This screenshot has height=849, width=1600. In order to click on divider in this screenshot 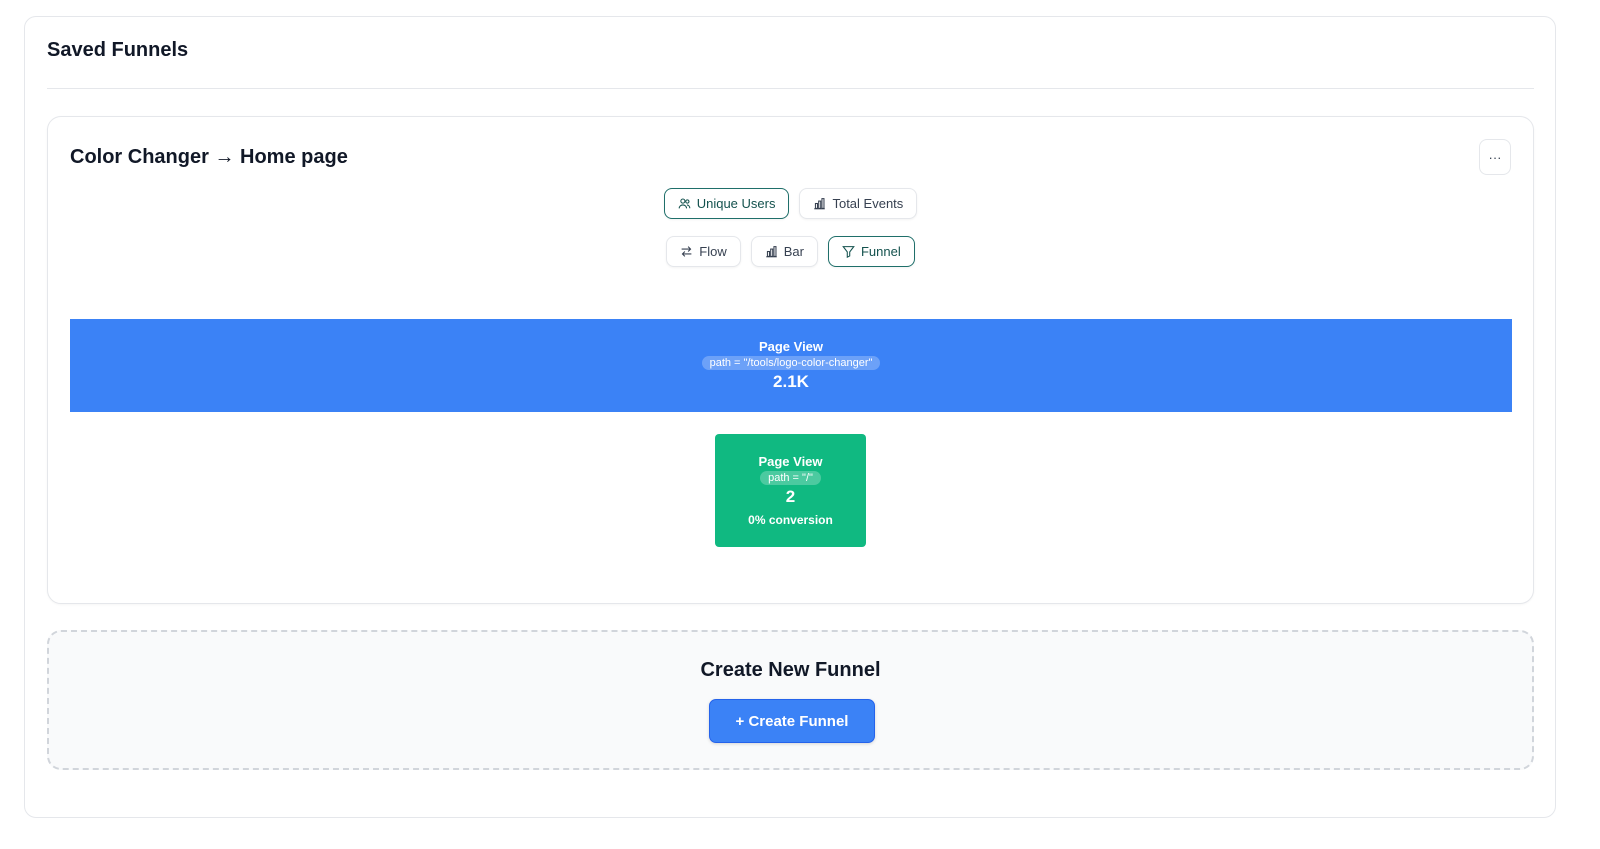, I will do `click(790, 88)`.